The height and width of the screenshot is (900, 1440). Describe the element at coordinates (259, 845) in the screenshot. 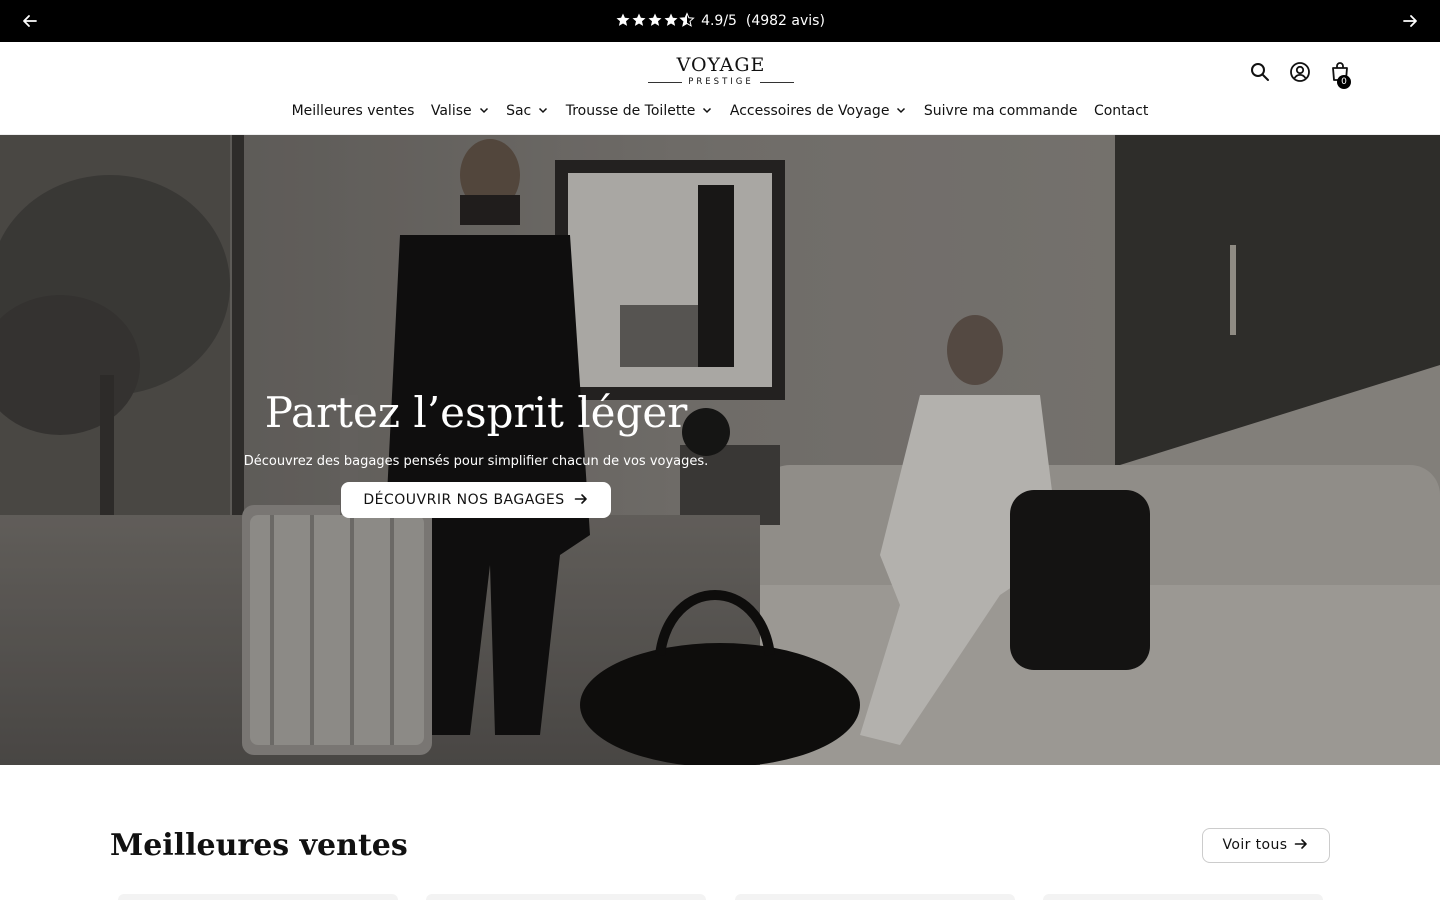

I see `best-sellers-title: Meilleures ventes` at that location.